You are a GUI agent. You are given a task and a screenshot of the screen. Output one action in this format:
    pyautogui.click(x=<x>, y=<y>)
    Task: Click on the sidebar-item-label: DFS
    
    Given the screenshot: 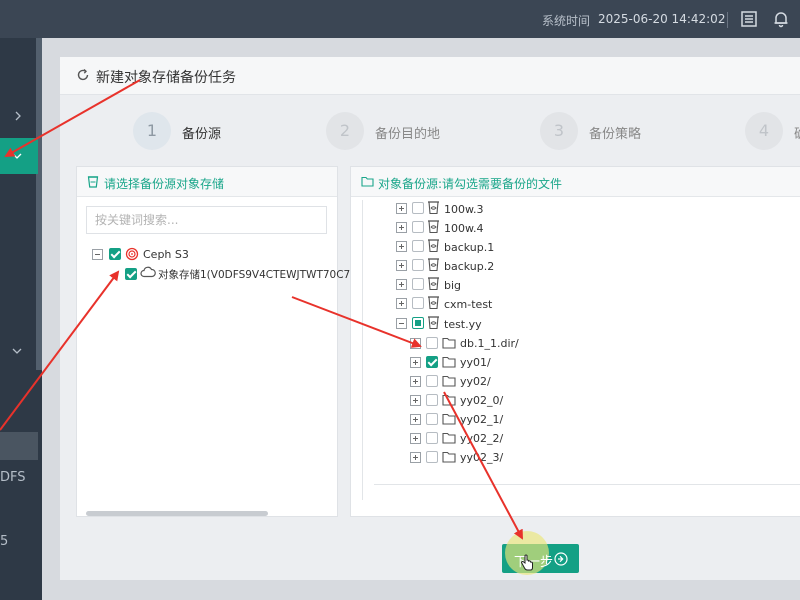 What is the action you would take?
    pyautogui.click(x=13, y=477)
    